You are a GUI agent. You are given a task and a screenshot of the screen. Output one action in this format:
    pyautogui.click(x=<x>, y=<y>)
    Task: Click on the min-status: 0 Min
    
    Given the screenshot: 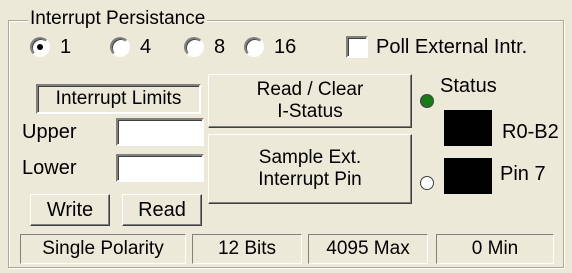 What is the action you would take?
    pyautogui.click(x=495, y=249)
    